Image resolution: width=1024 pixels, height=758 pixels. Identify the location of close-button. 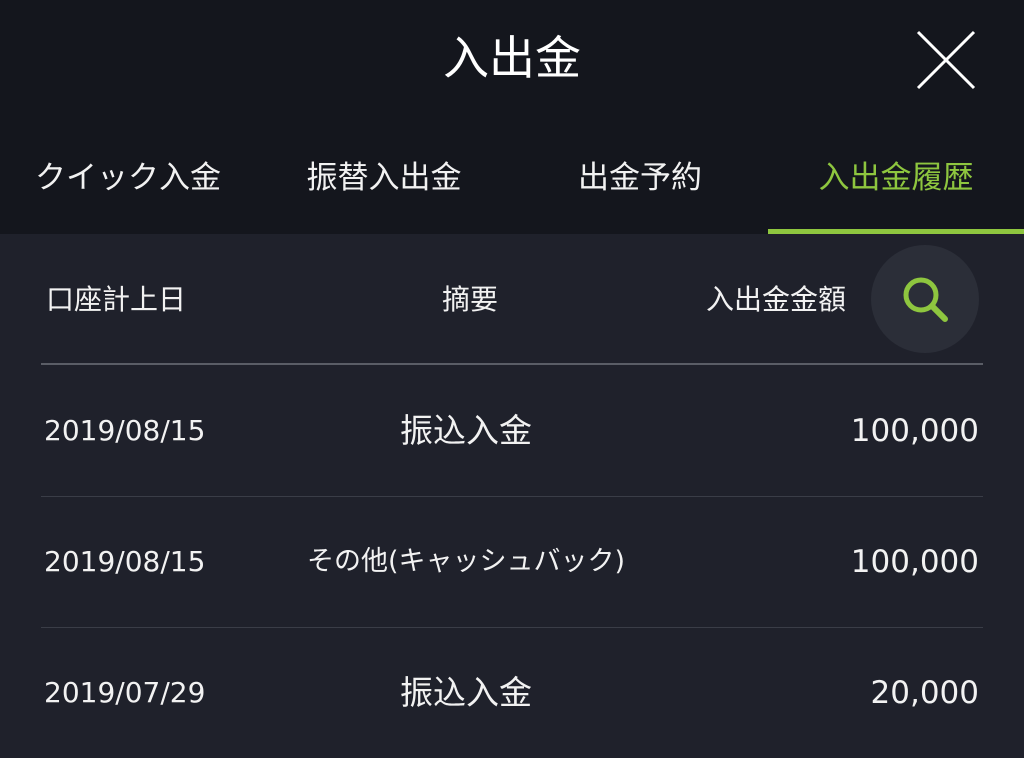
(946, 60).